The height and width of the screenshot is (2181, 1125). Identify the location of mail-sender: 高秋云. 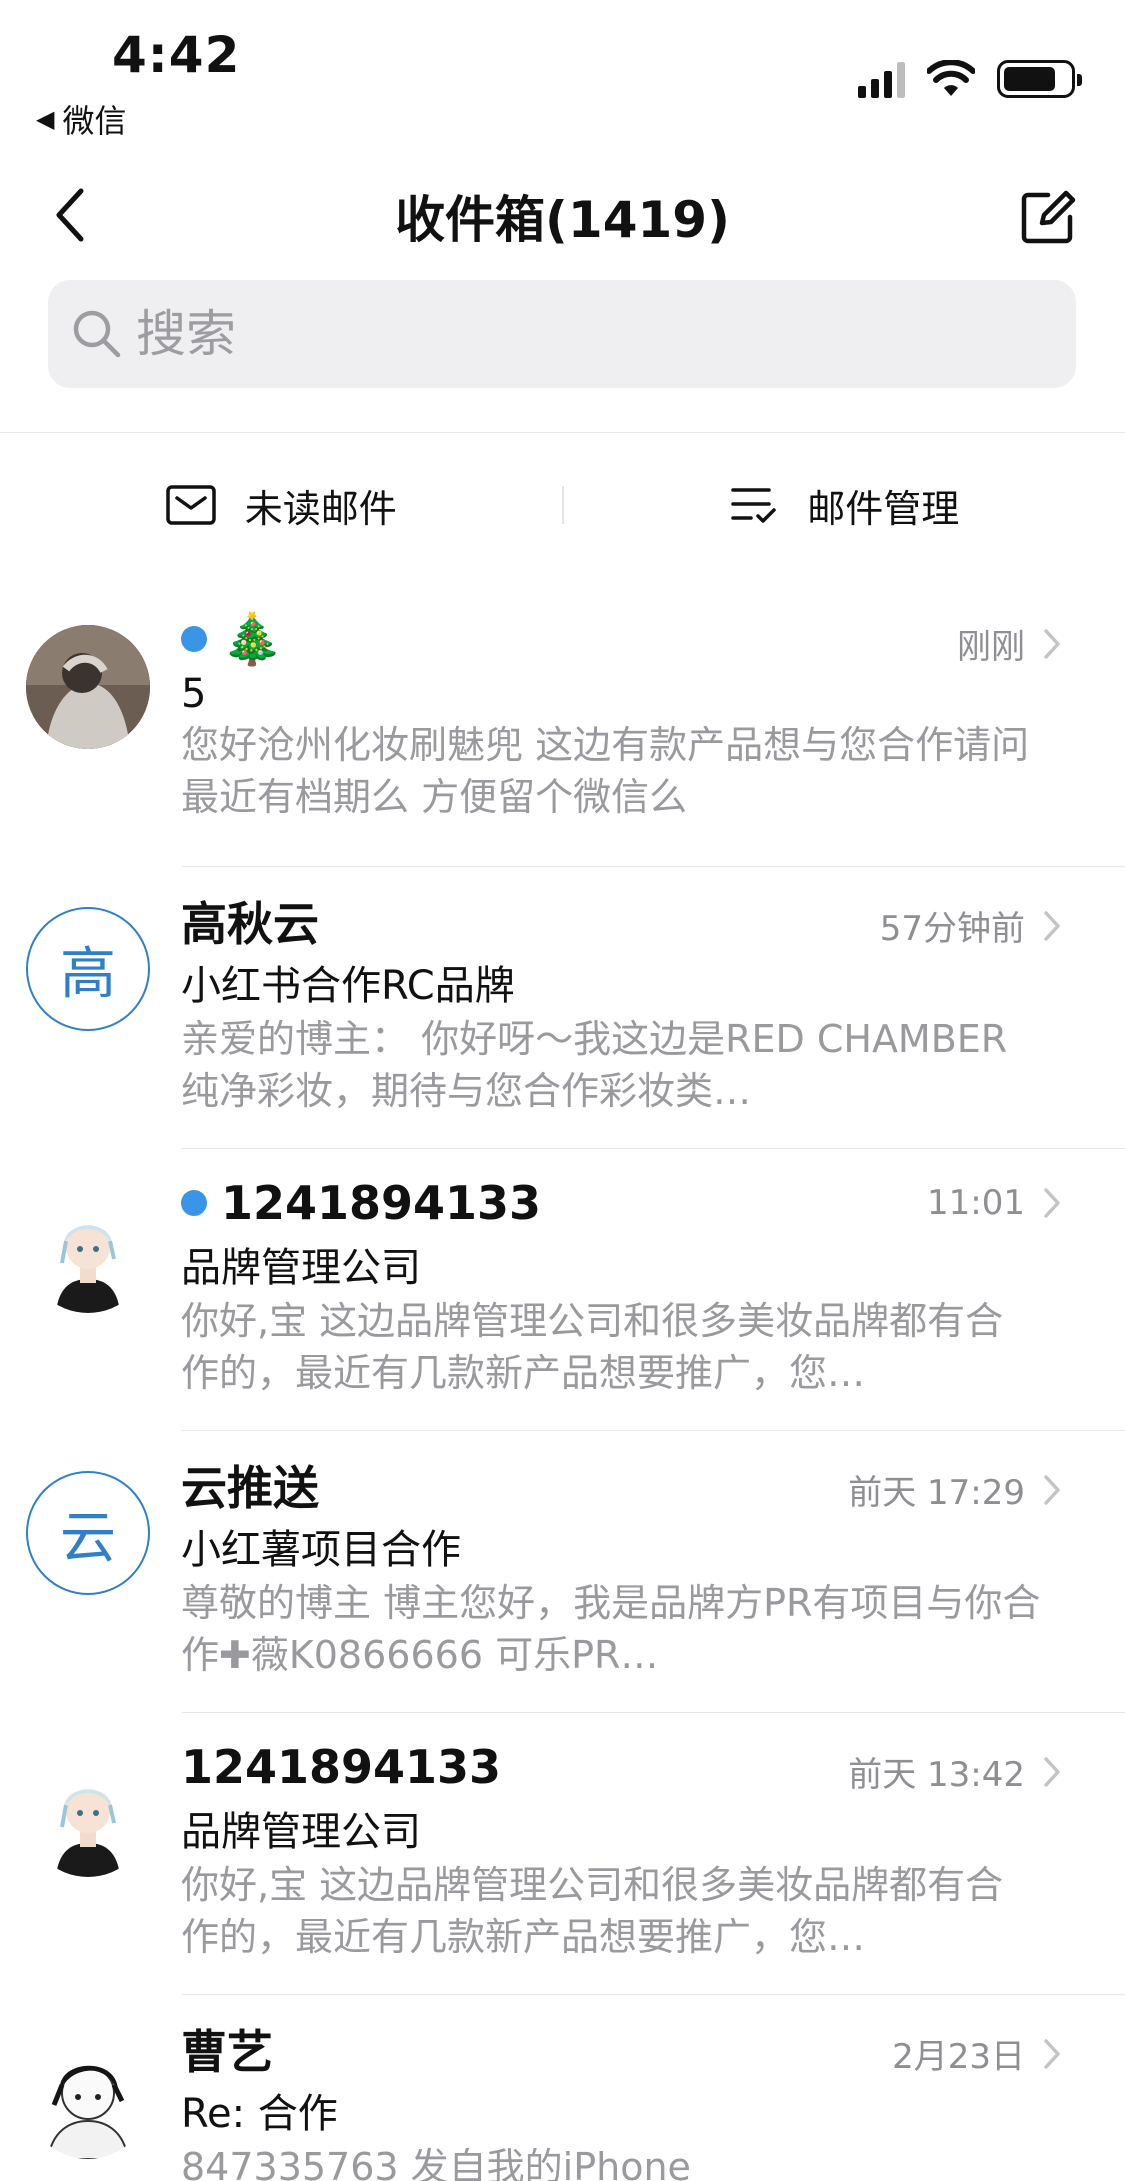
(250, 924).